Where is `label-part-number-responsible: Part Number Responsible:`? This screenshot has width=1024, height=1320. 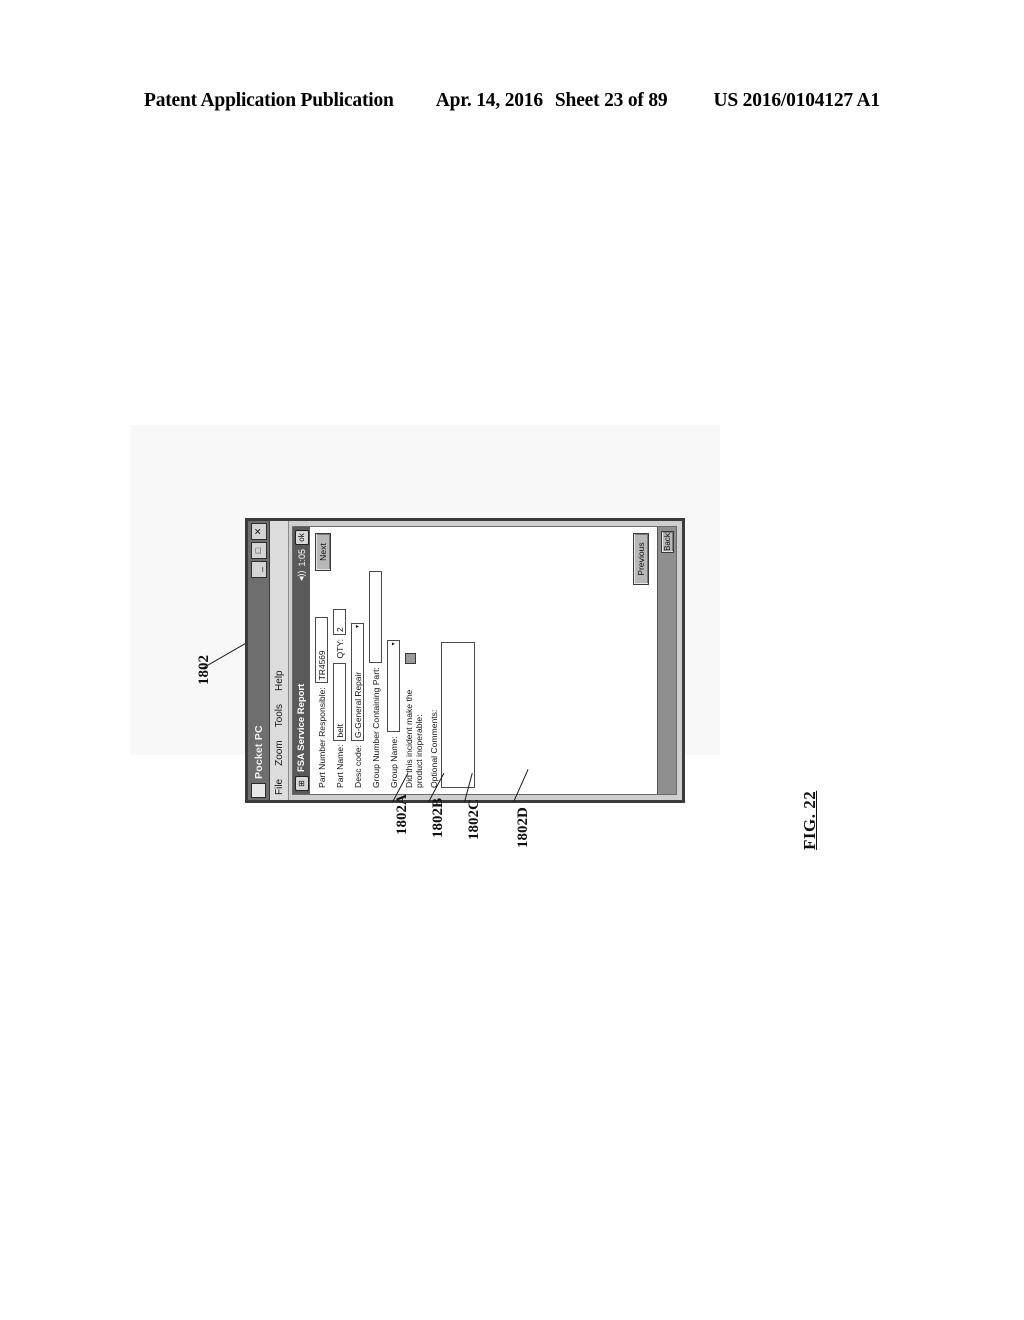
label-part-number-responsible: Part Number Responsible: is located at coordinates (321, 737).